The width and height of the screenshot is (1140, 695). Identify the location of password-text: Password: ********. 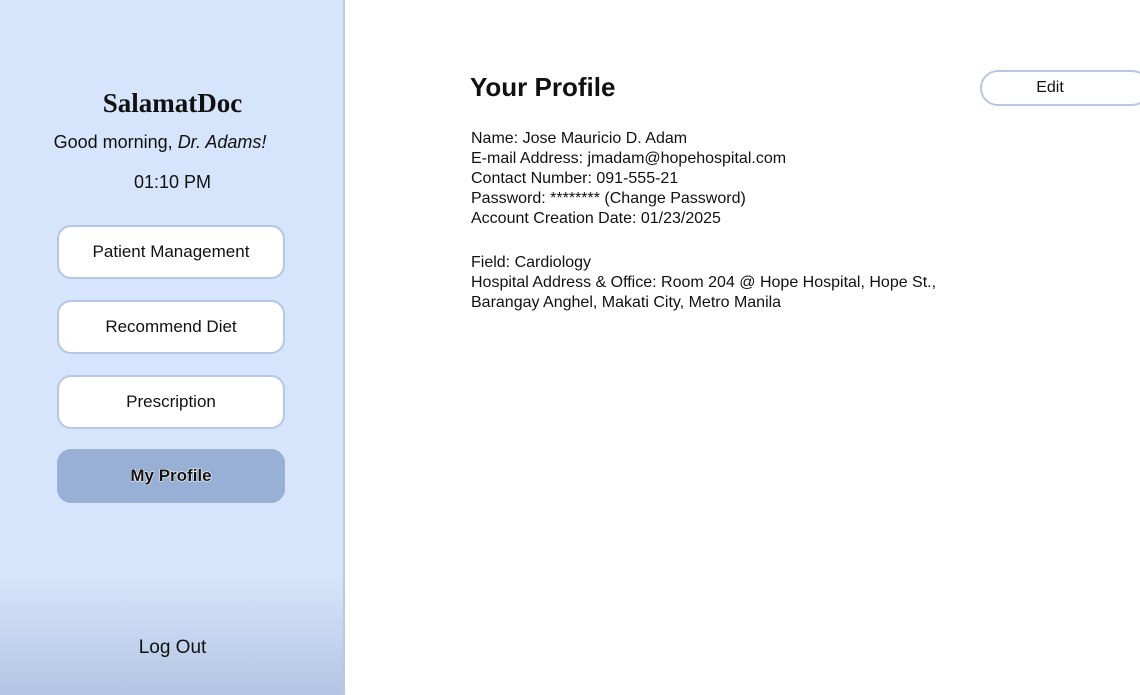
(538, 198).